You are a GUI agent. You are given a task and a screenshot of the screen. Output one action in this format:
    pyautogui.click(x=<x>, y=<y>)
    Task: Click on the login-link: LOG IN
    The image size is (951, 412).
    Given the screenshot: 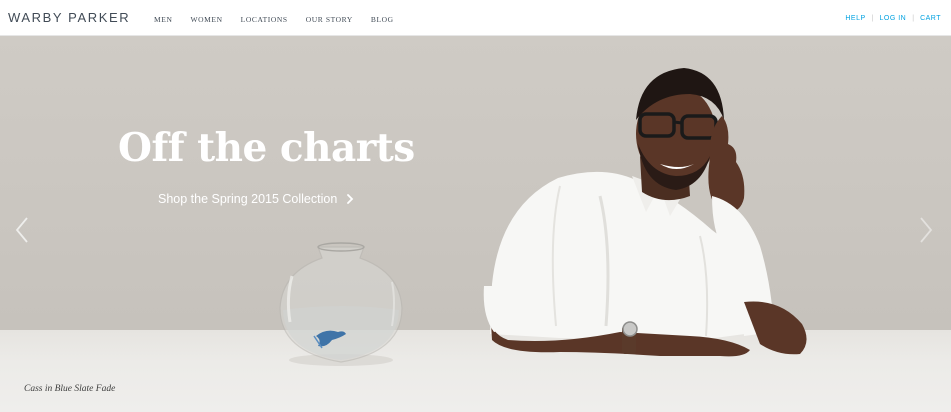 What is the action you would take?
    pyautogui.click(x=893, y=18)
    